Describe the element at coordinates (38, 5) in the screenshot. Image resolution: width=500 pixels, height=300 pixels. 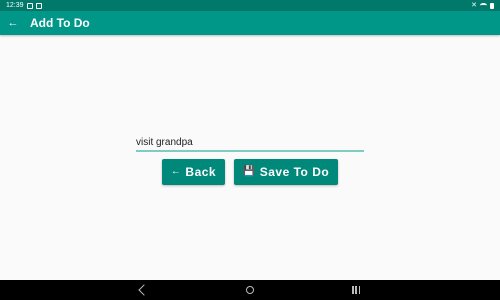
I see `download-notification-icon` at that location.